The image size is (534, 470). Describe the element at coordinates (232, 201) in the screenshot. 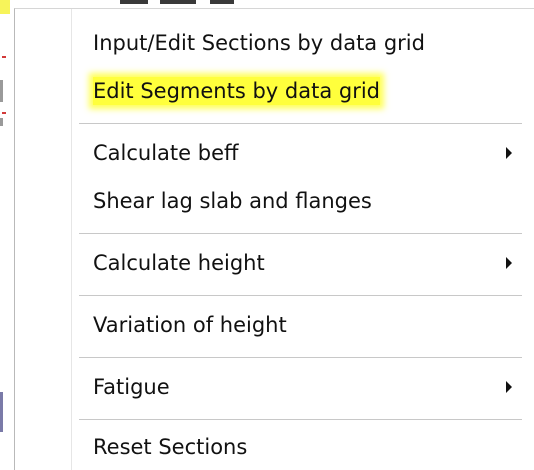

I see `menu-item-label: Shear lag slab and flanges` at that location.